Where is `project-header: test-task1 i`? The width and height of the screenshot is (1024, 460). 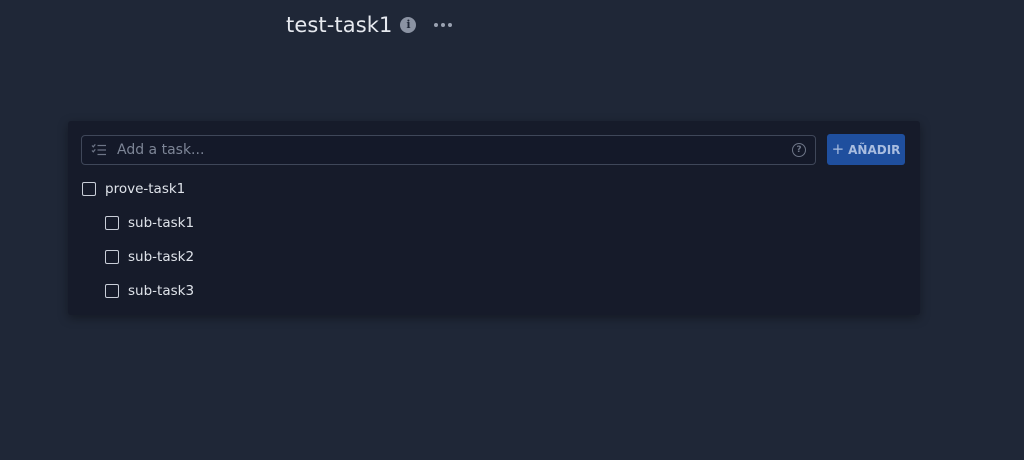 project-header: test-task1 i is located at coordinates (369, 25).